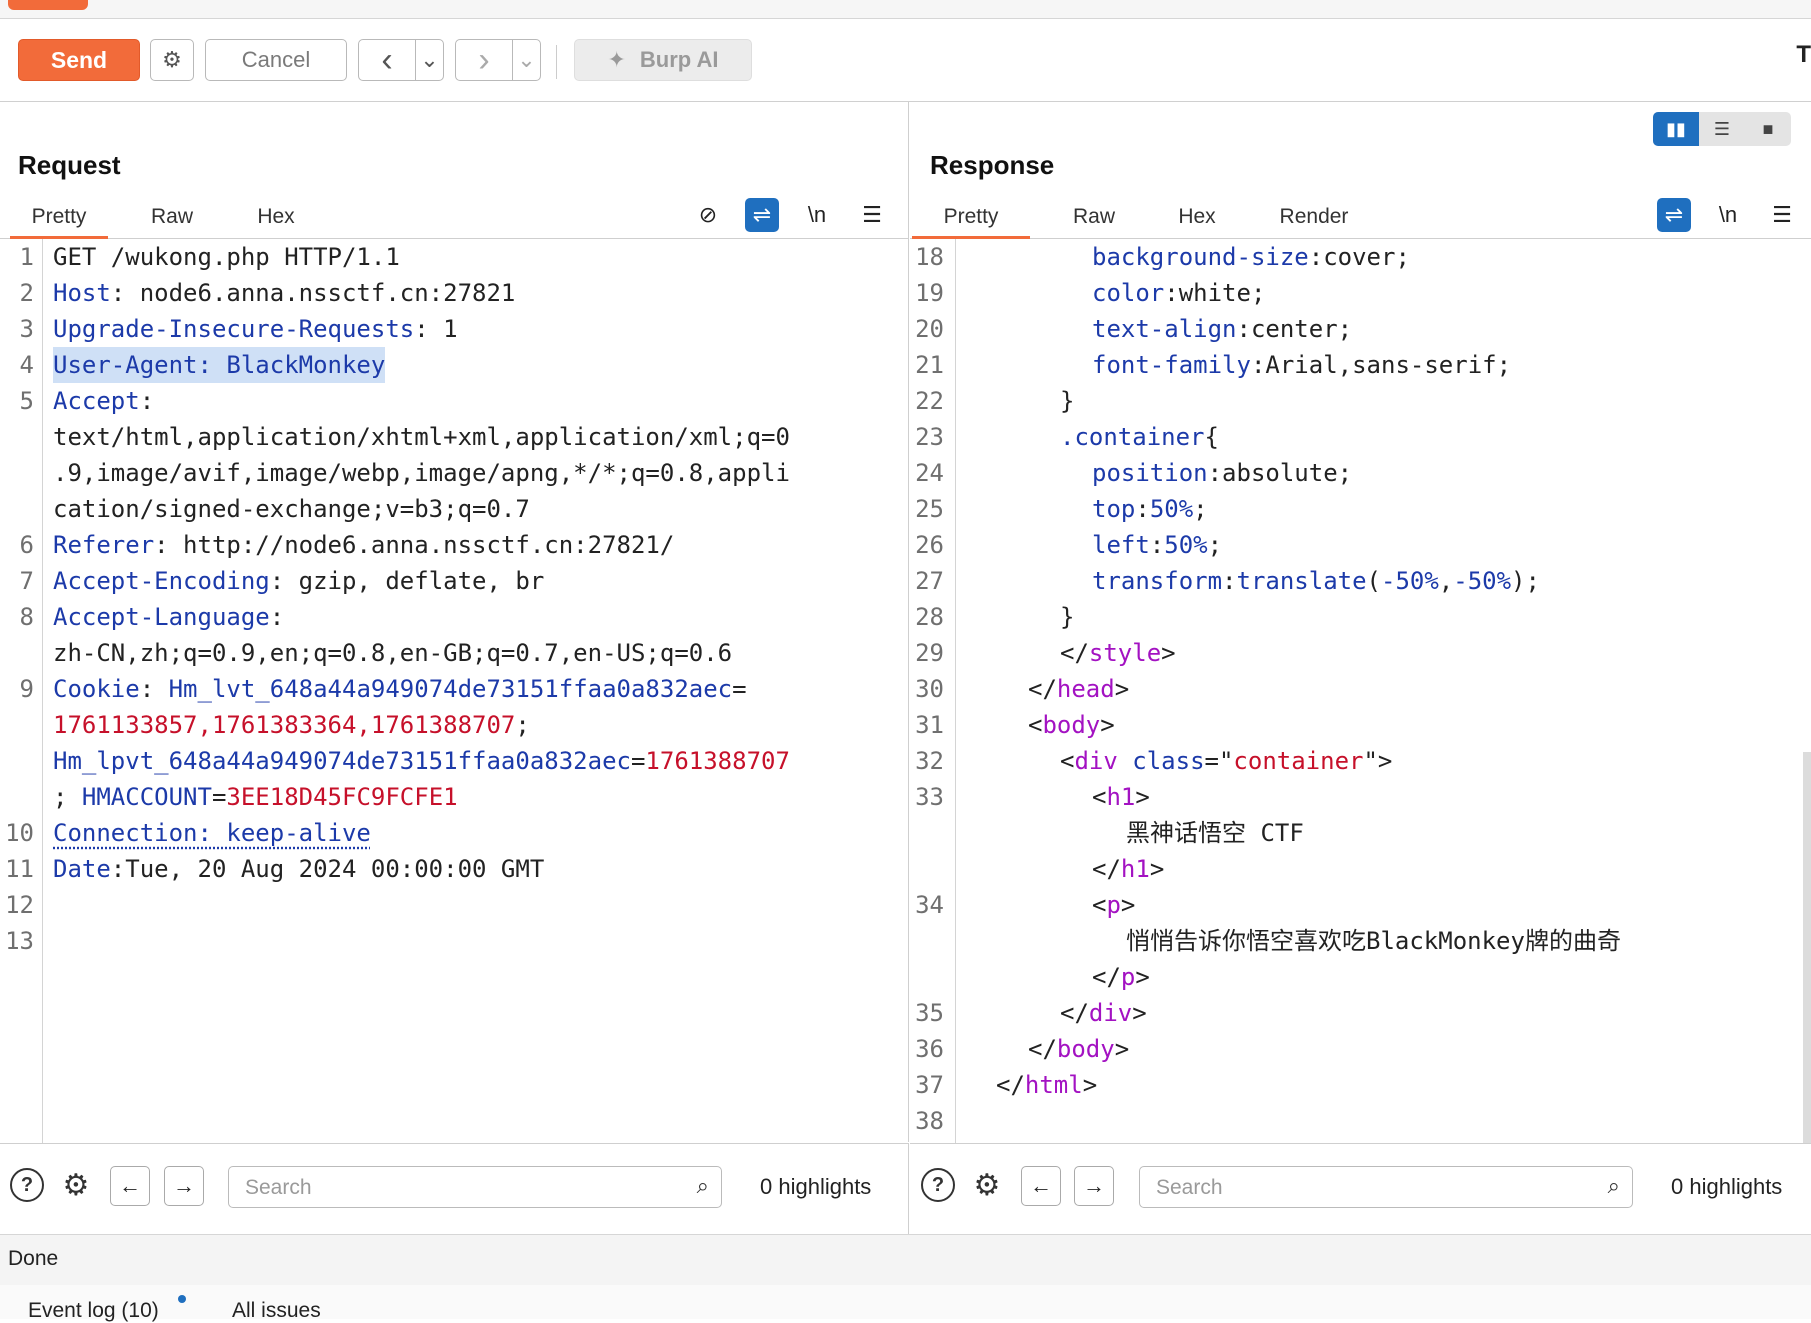 The height and width of the screenshot is (1323, 1811). Describe the element at coordinates (33, 1258) in the screenshot. I see `status-text: Done` at that location.